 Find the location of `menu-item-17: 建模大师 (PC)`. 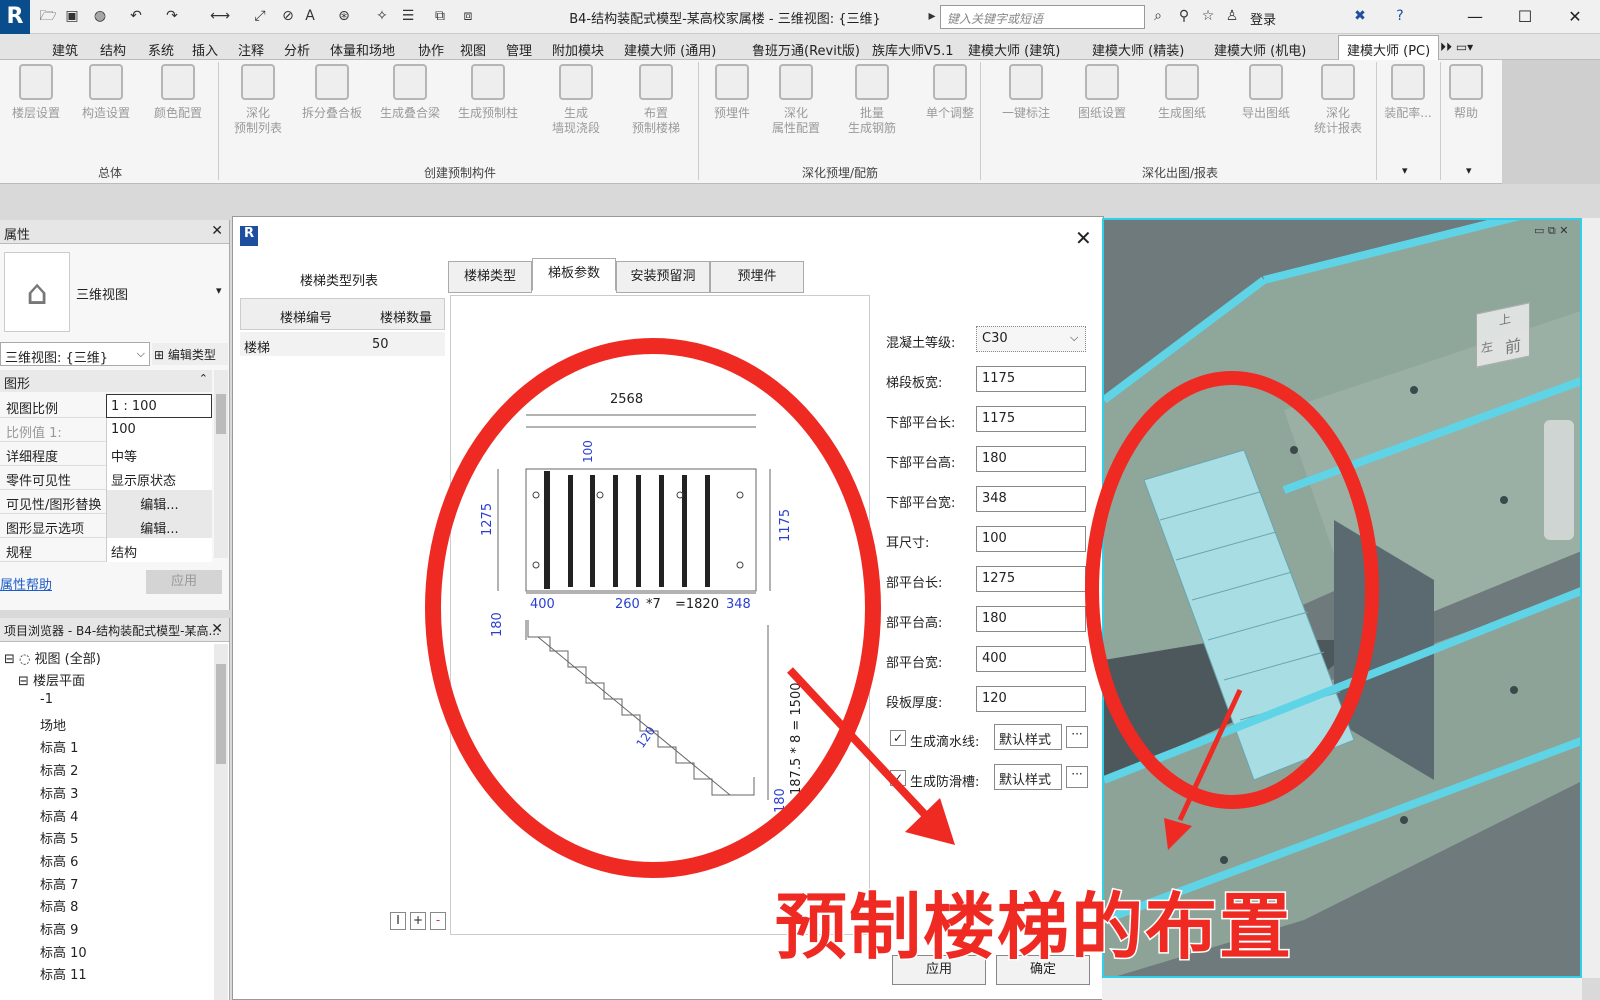

menu-item-17: 建模大师 (PC) is located at coordinates (1389, 48).